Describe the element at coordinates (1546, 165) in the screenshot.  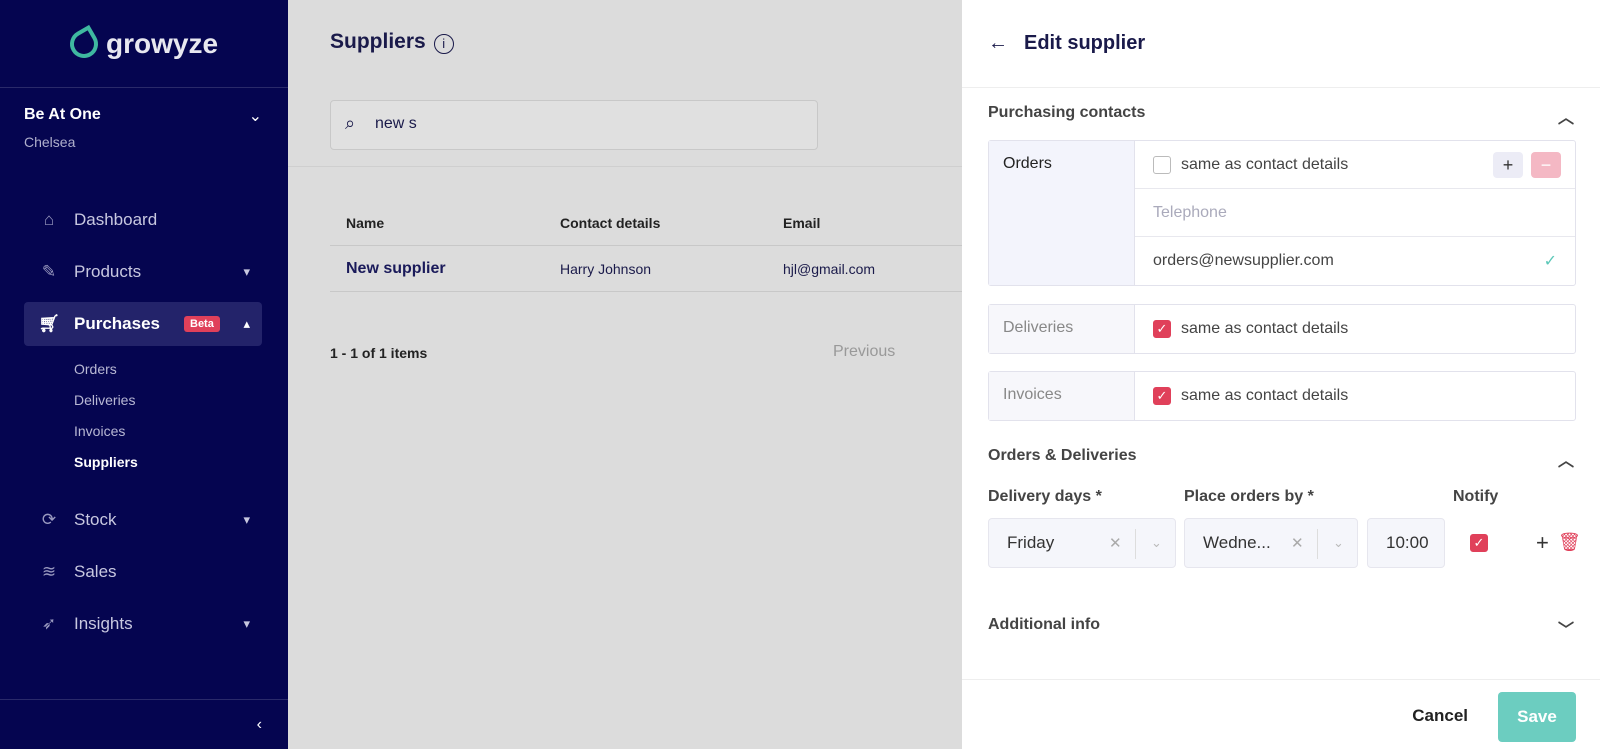
I see `remove-contact-button: −` at that location.